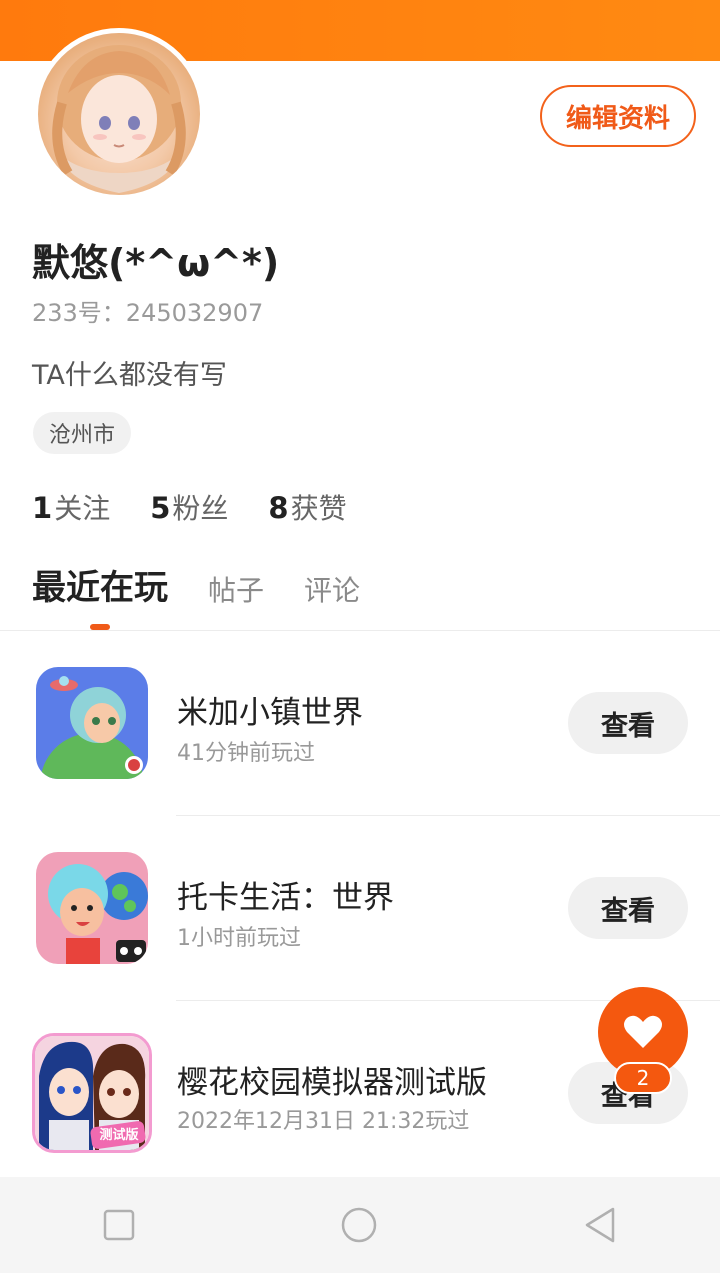  I want to click on circle-icon, so click(359, 1225).